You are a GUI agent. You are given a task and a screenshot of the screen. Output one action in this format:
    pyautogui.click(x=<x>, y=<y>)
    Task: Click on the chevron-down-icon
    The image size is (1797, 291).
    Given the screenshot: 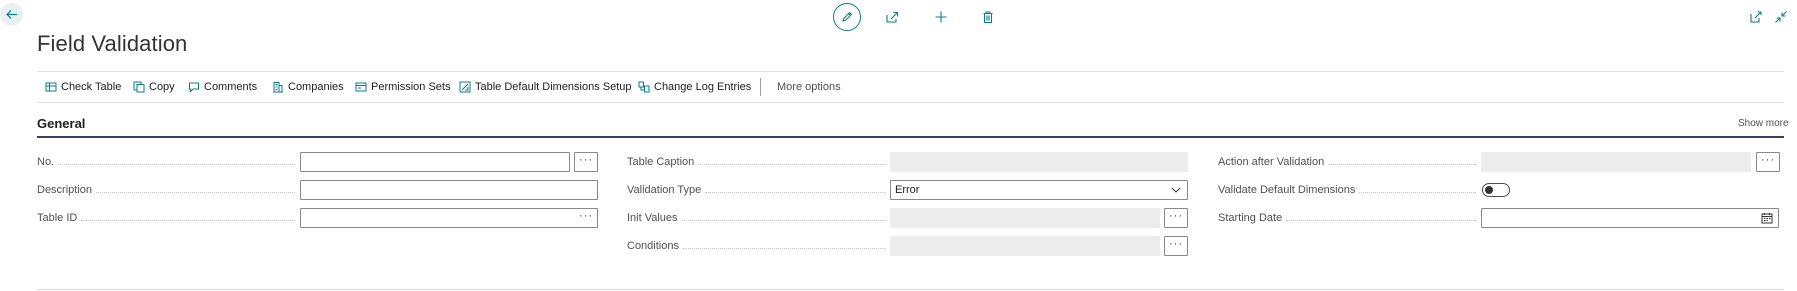 What is the action you would take?
    pyautogui.click(x=1176, y=190)
    